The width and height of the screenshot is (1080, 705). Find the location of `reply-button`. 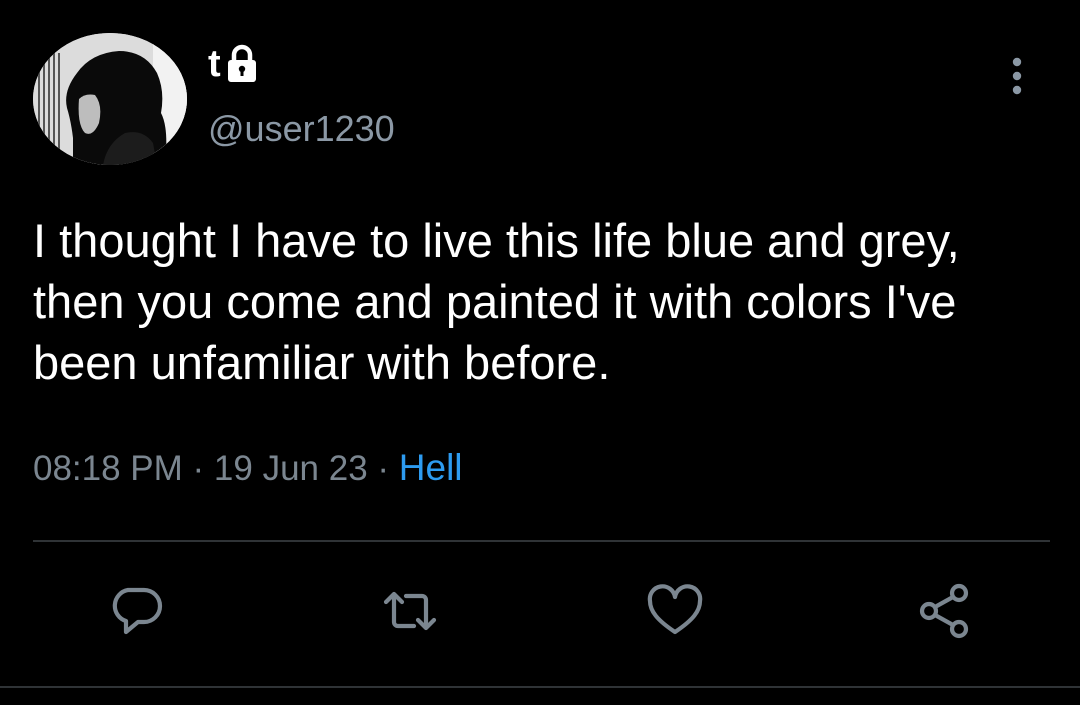

reply-button is located at coordinates (137, 613).